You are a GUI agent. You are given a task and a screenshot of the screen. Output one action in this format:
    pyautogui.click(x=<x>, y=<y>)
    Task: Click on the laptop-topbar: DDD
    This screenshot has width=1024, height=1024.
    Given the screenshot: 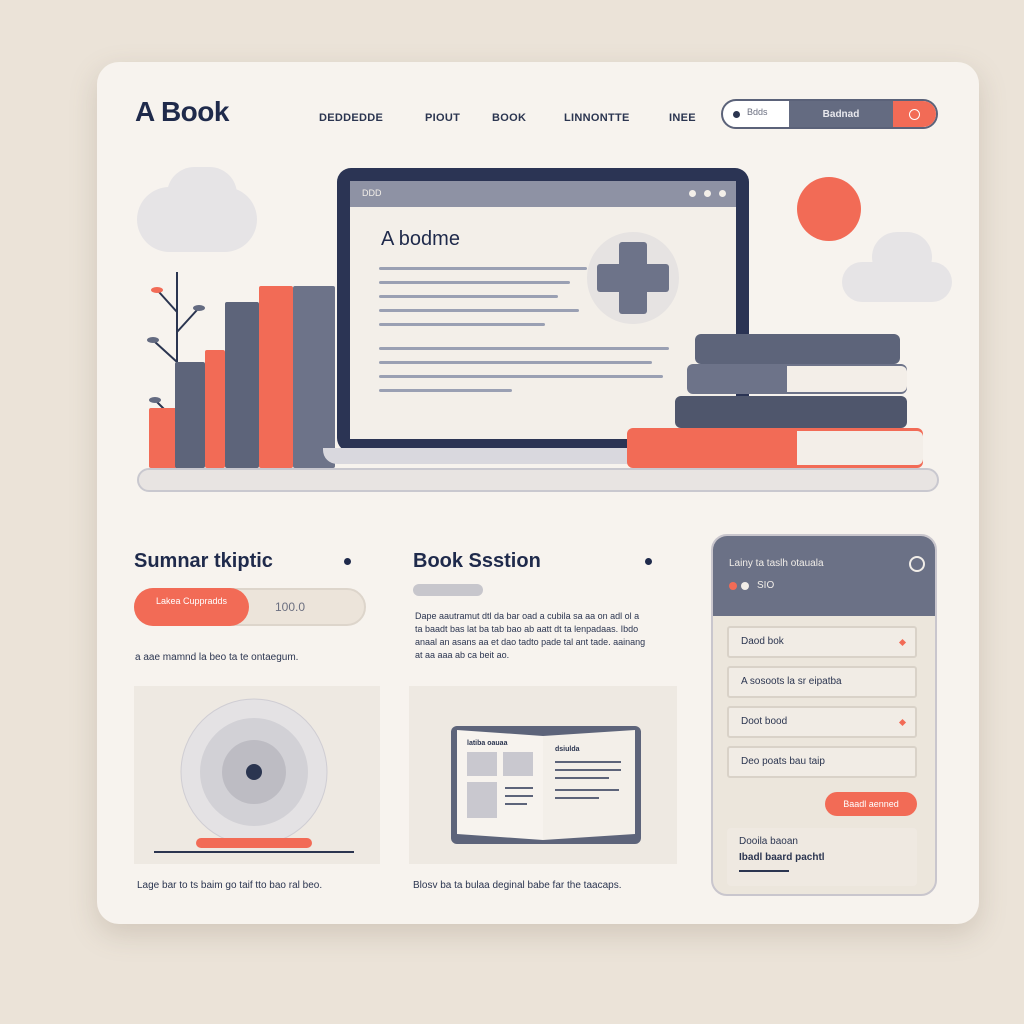 What is the action you would take?
    pyautogui.click(x=543, y=194)
    